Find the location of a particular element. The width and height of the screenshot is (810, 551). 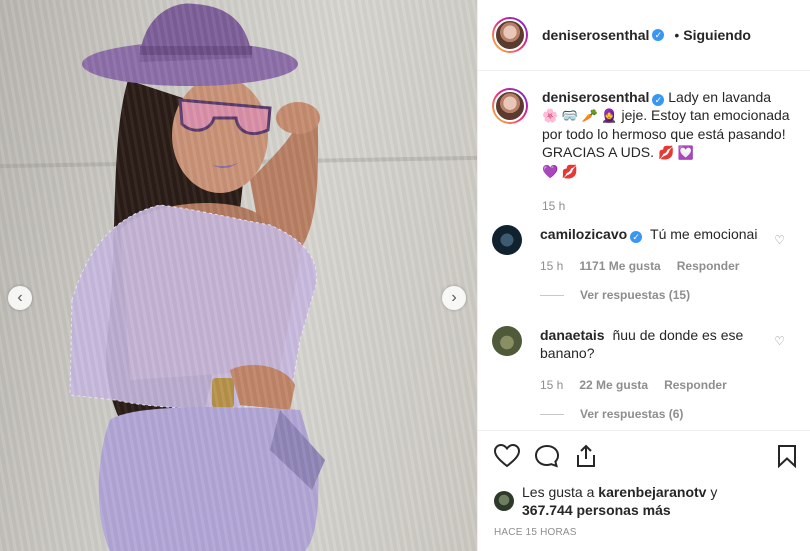

caption-time: 15 h is located at coordinates (553, 206).